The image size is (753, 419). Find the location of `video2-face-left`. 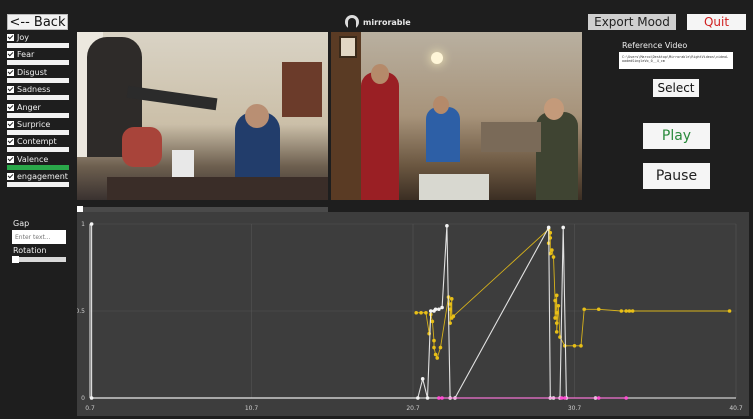

video2-face-left is located at coordinates (380, 74).